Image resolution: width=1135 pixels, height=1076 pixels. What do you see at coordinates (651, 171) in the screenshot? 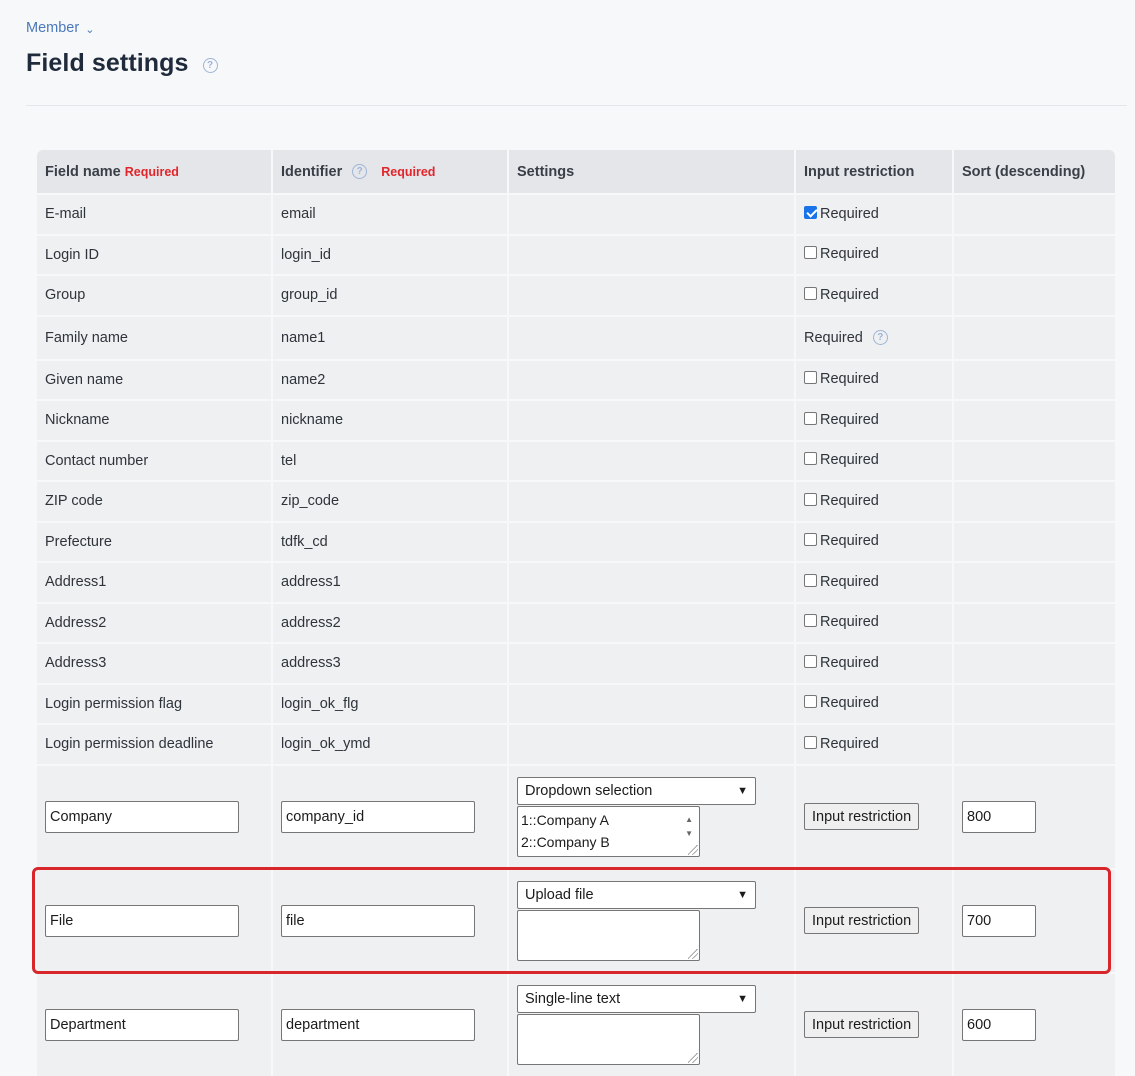
I see `header-settings: Settings` at bounding box center [651, 171].